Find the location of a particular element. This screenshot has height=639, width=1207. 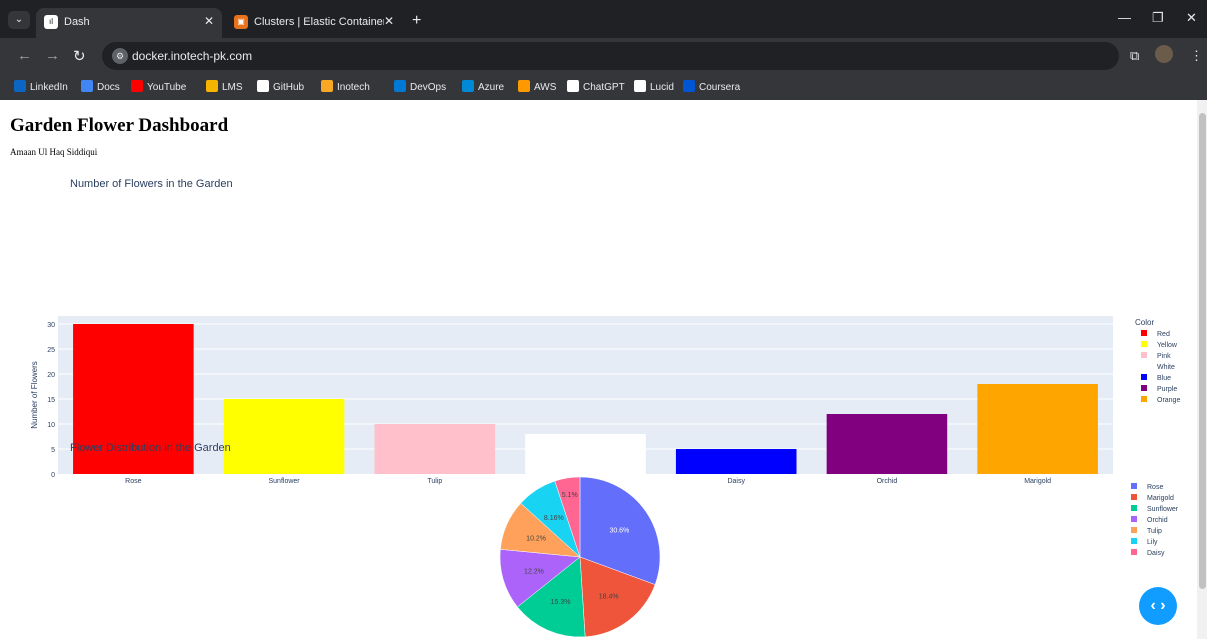

legend-item: Blue is located at coordinates (1164, 378).